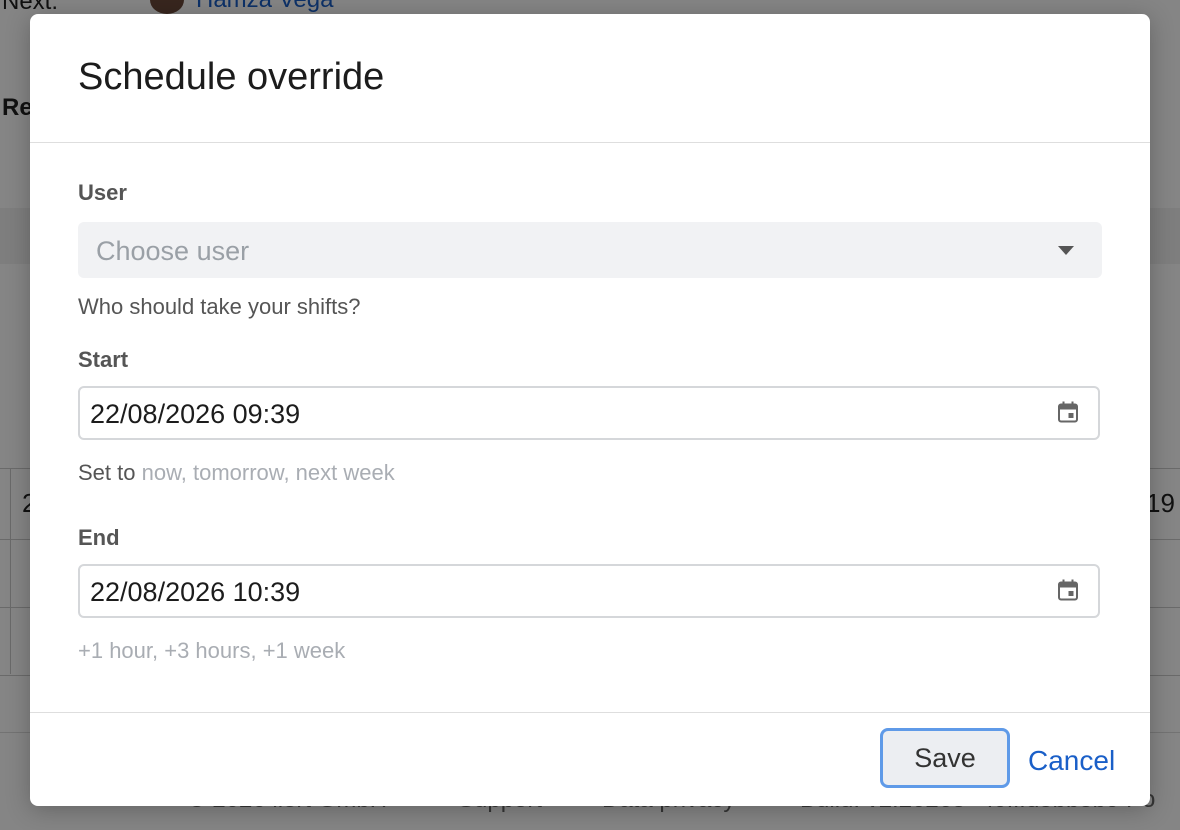  Describe the element at coordinates (103, 359) in the screenshot. I see `start-label: Start` at that location.